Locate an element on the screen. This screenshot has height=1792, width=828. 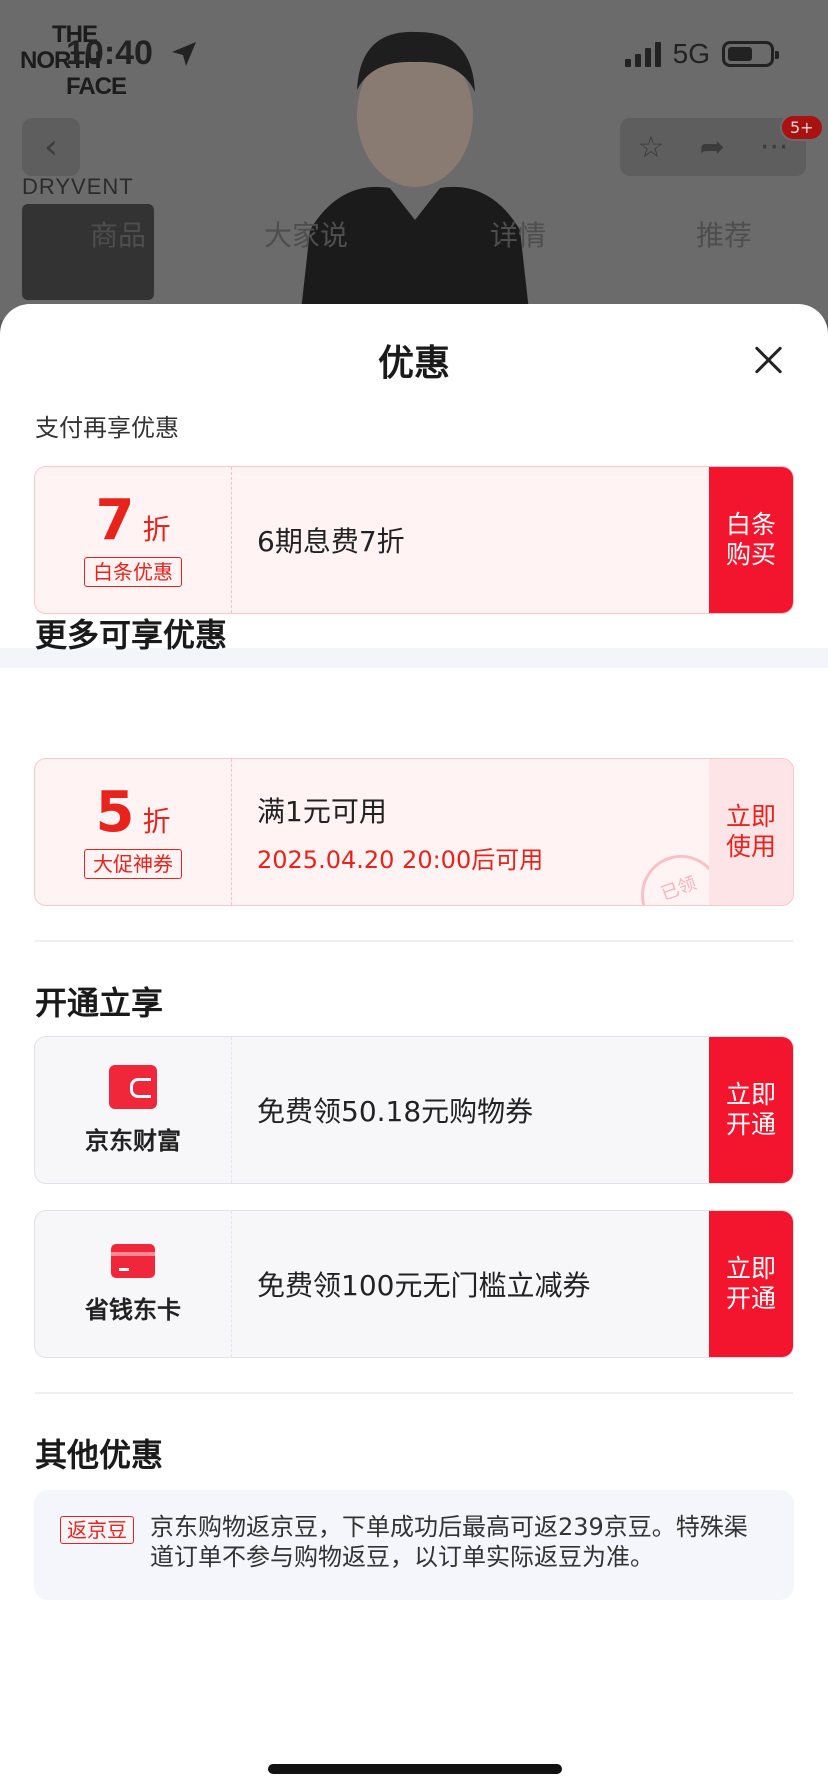
coupon-description: 6期息费7折 is located at coordinates (331, 541).